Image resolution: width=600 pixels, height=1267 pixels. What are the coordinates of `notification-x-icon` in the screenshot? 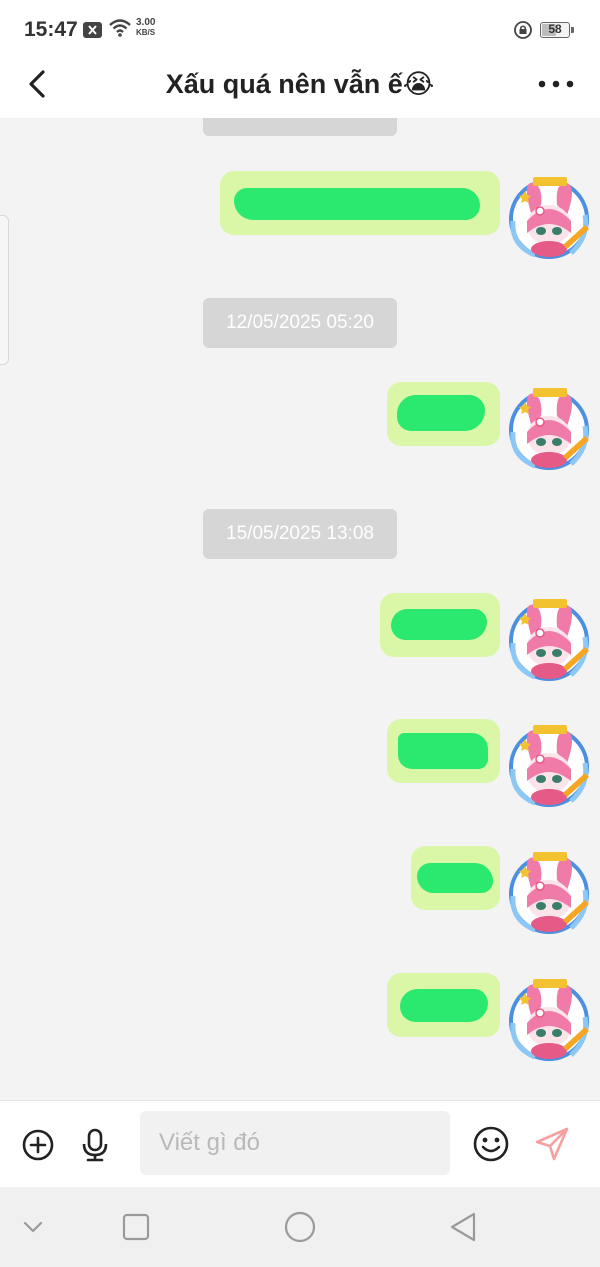 It's located at (92, 30).